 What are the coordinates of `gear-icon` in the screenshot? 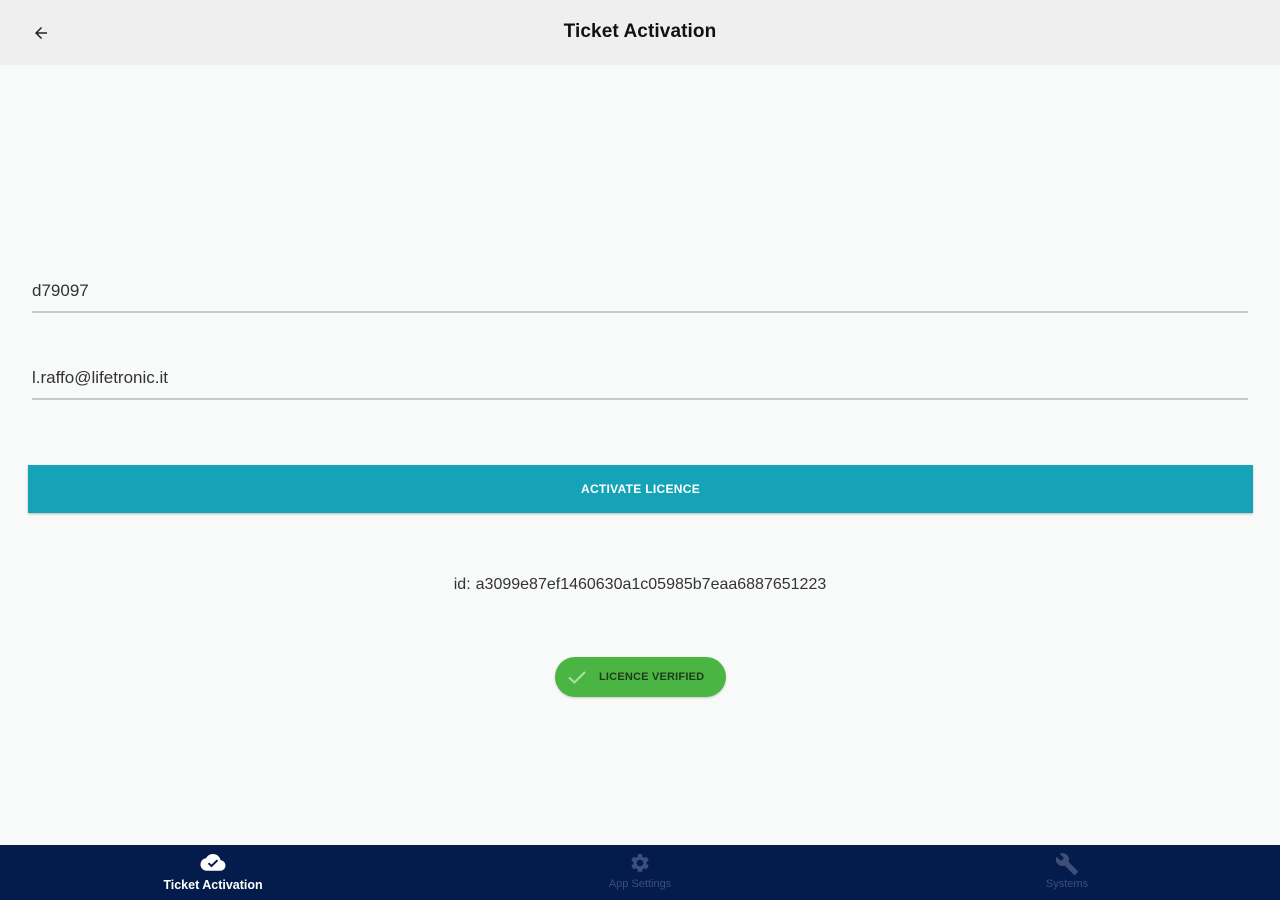 It's located at (640, 863).